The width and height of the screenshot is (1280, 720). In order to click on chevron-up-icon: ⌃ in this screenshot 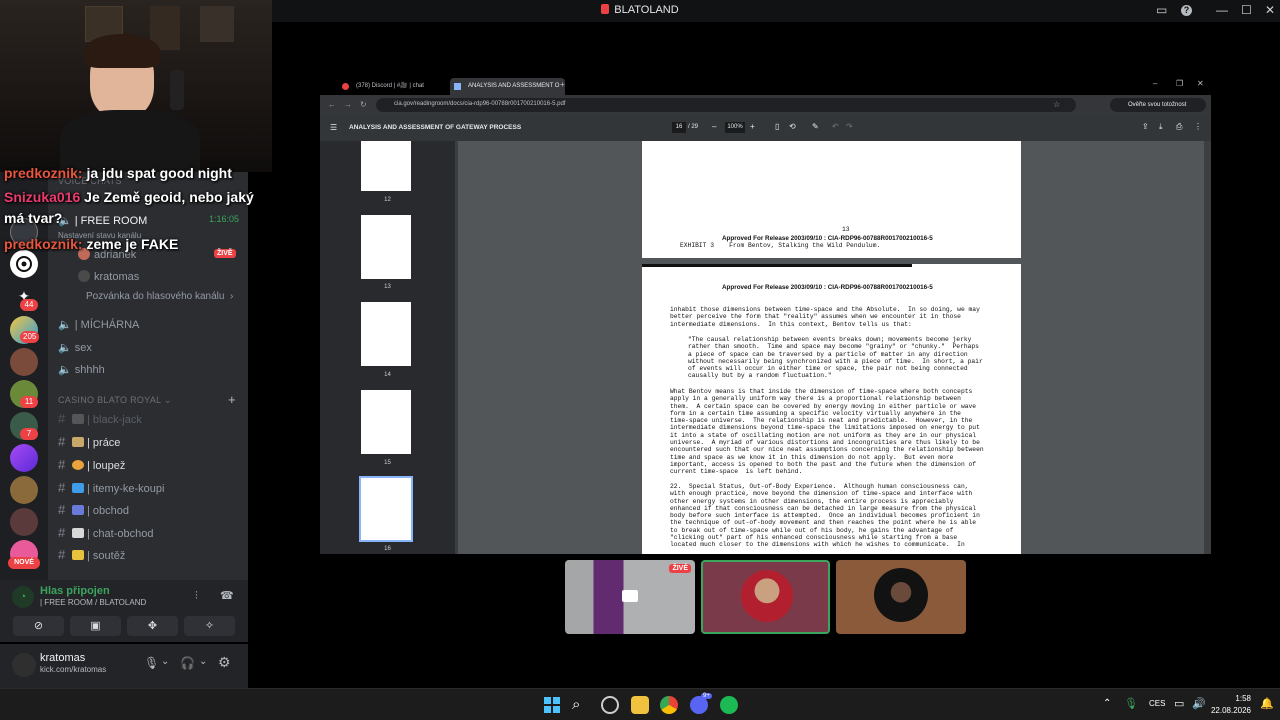, I will do `click(1107, 703)`.